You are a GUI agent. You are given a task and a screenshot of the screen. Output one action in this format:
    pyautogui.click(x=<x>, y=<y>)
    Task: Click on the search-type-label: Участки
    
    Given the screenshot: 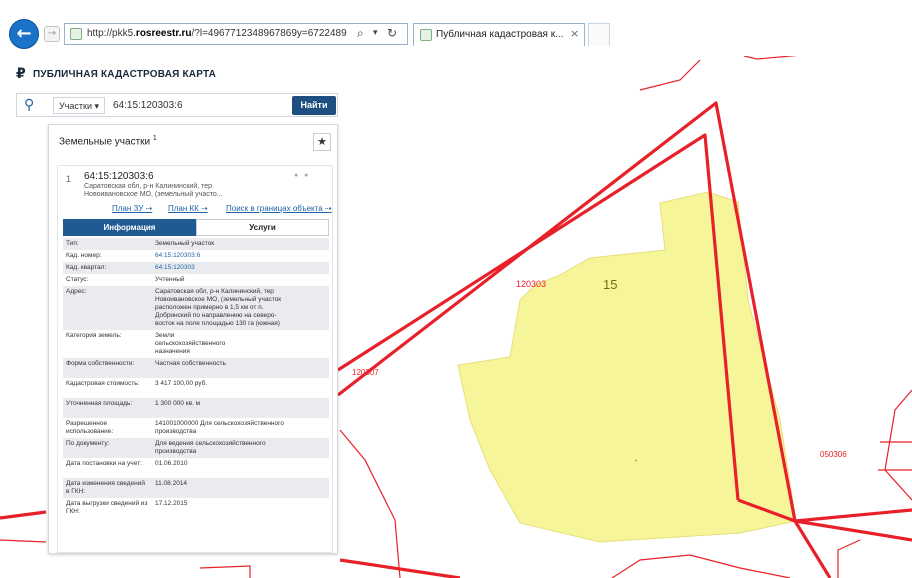 What is the action you would take?
    pyautogui.click(x=75, y=106)
    